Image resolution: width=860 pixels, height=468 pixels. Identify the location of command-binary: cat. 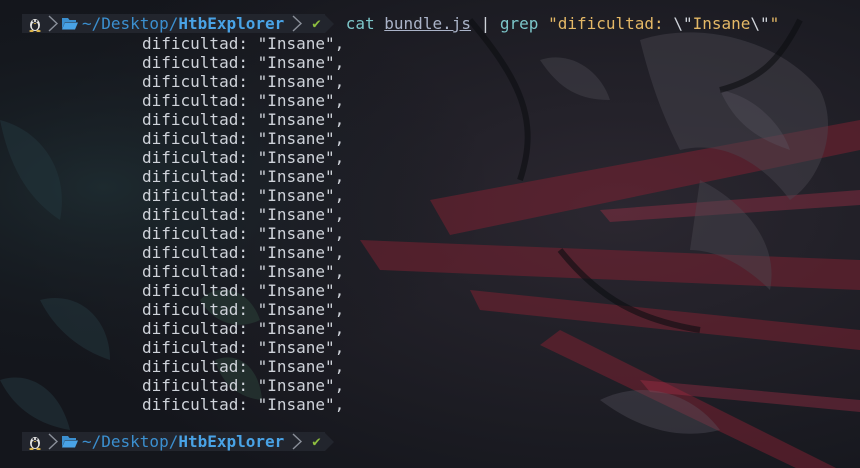
(360, 23).